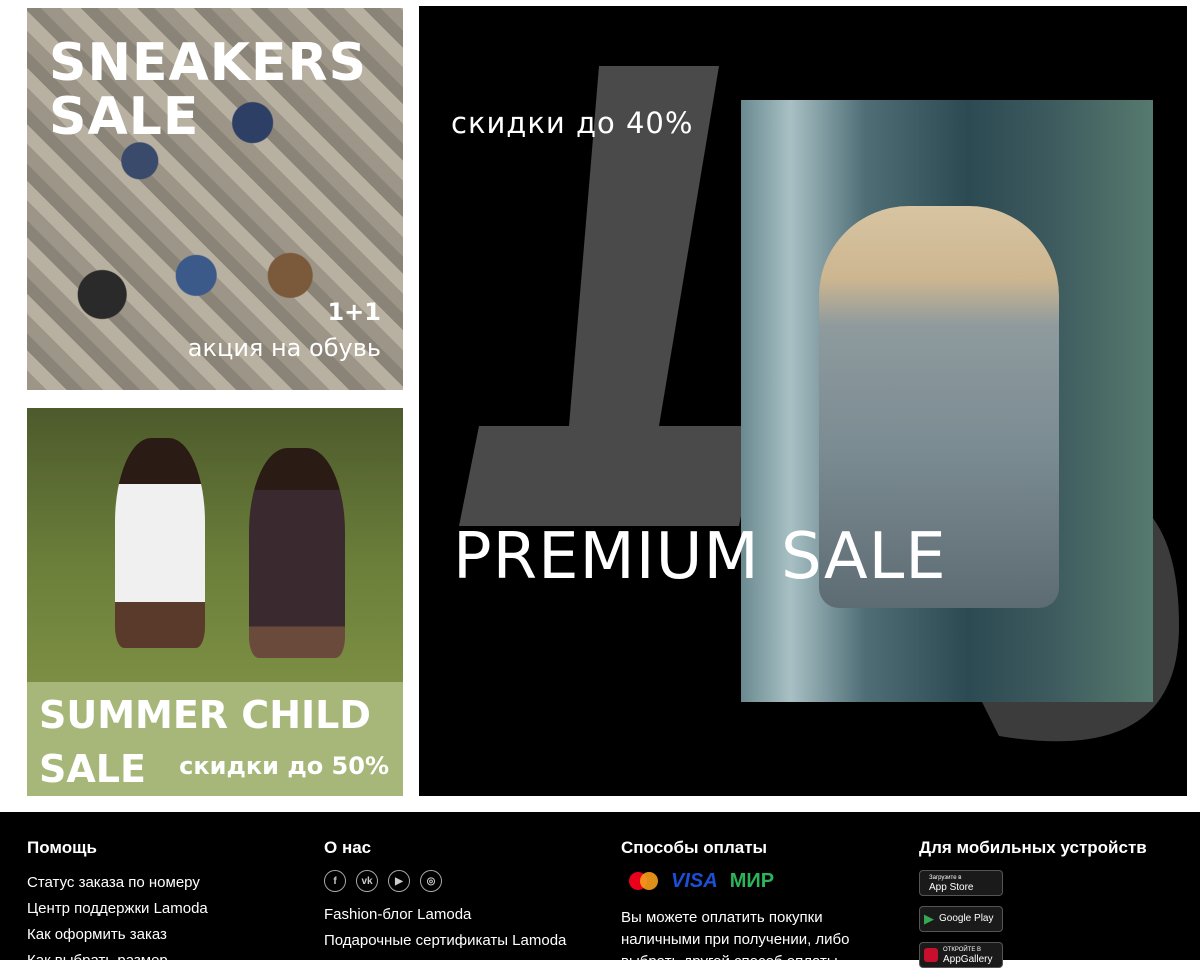 The image size is (1200, 978). Describe the element at coordinates (62, 847) in the screenshot. I see `footer-help-heading: Помощь` at that location.